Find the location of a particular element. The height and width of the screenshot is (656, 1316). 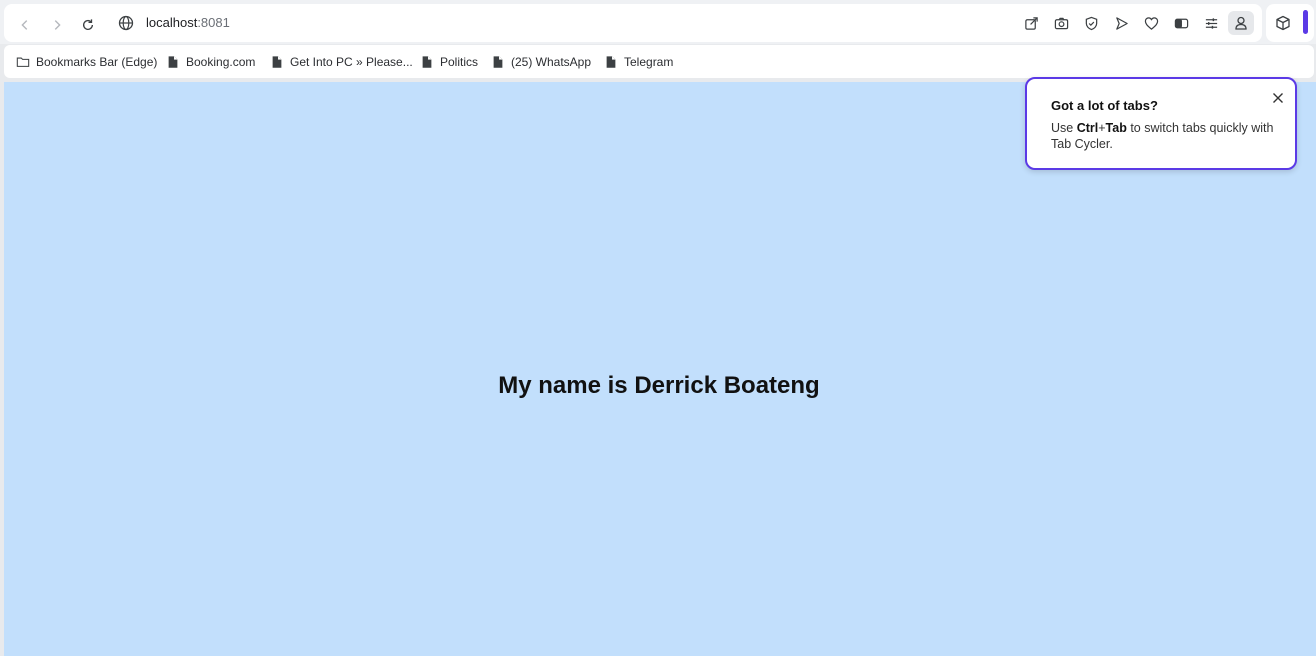

screenshot-button is located at coordinates (1061, 23).